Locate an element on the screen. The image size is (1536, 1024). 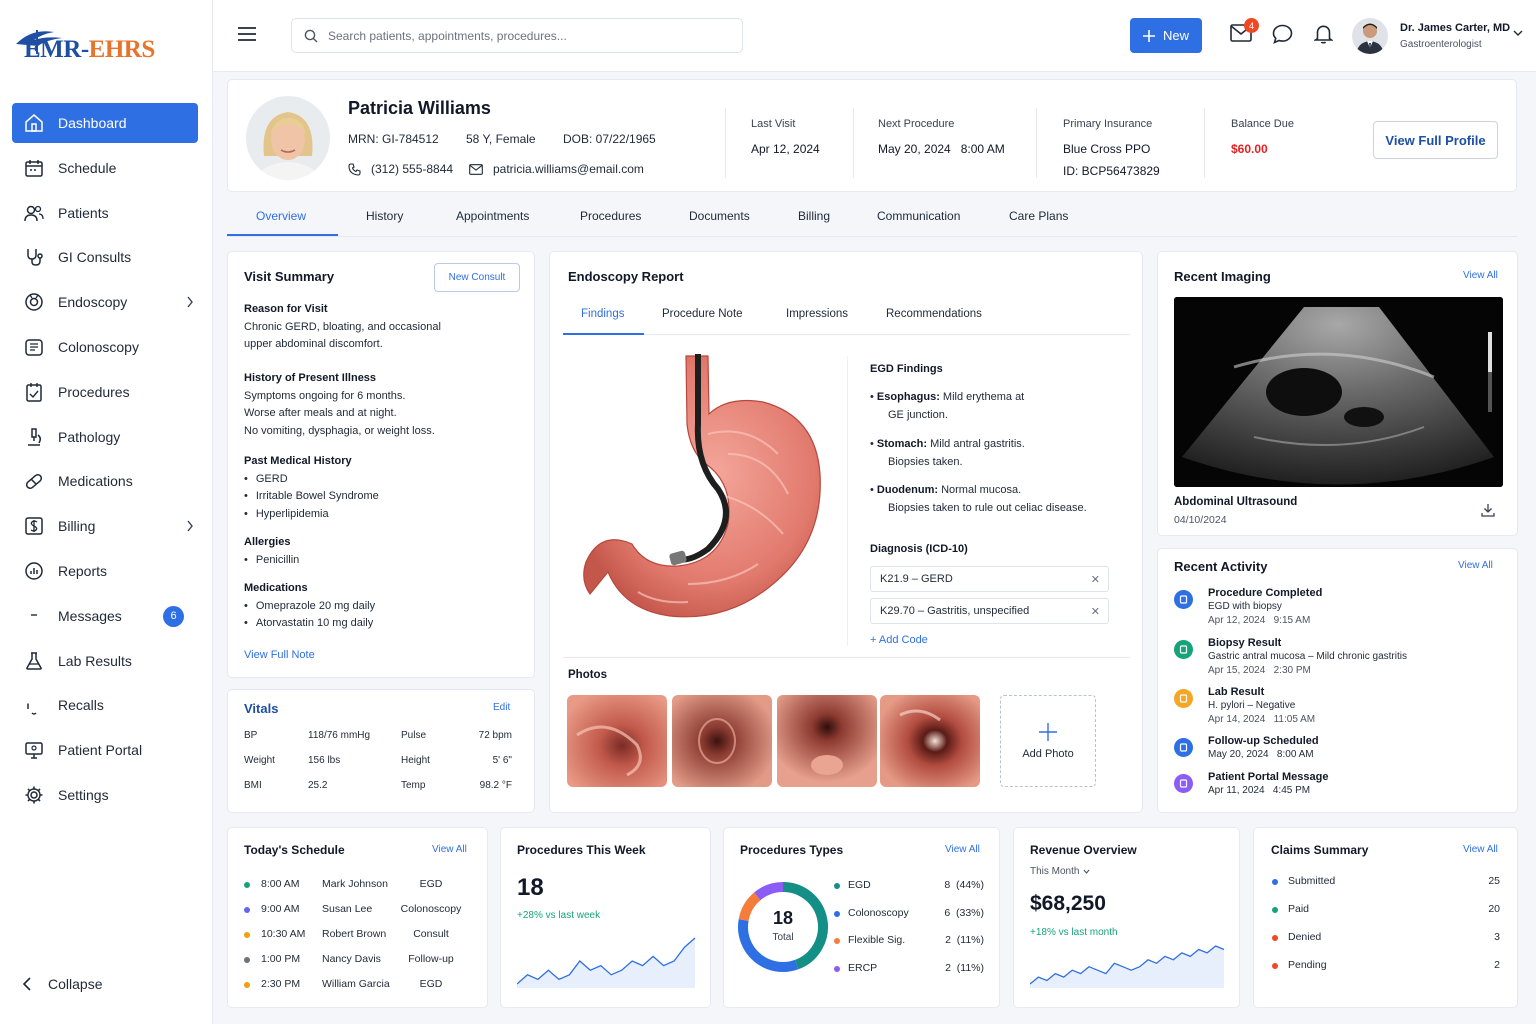
procedure-types-view-all-link: View All is located at coordinates (962, 849).